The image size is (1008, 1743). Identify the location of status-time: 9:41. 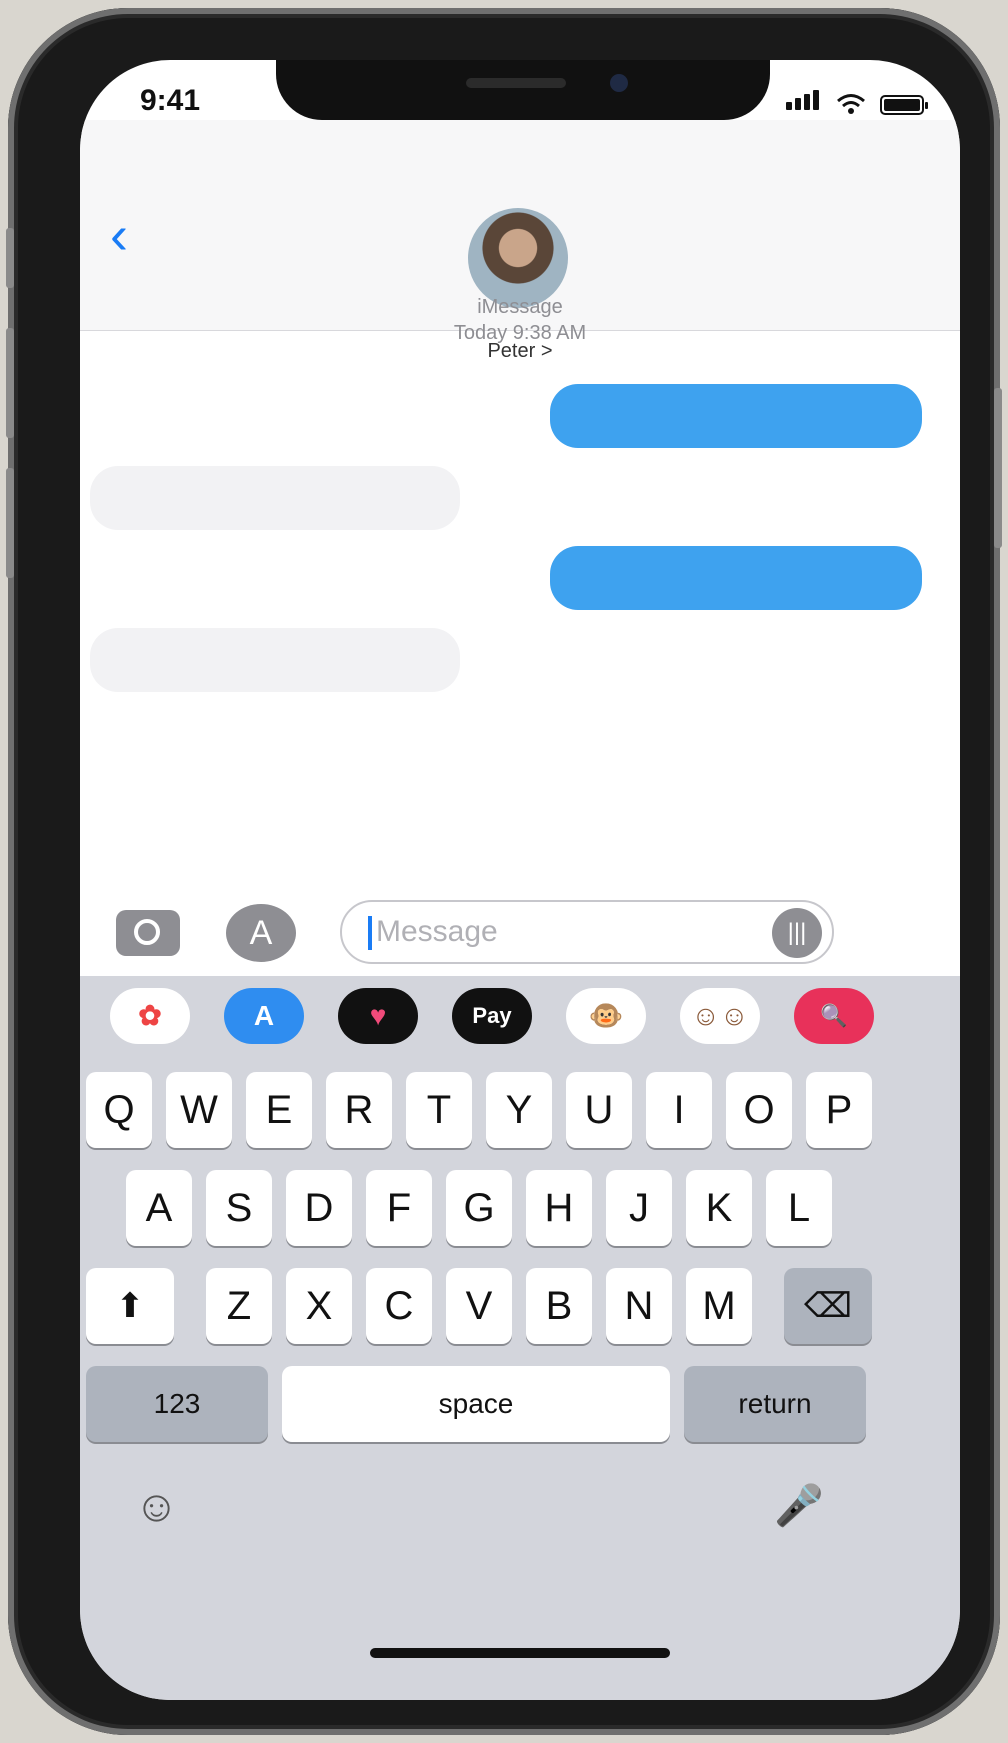
(170, 100).